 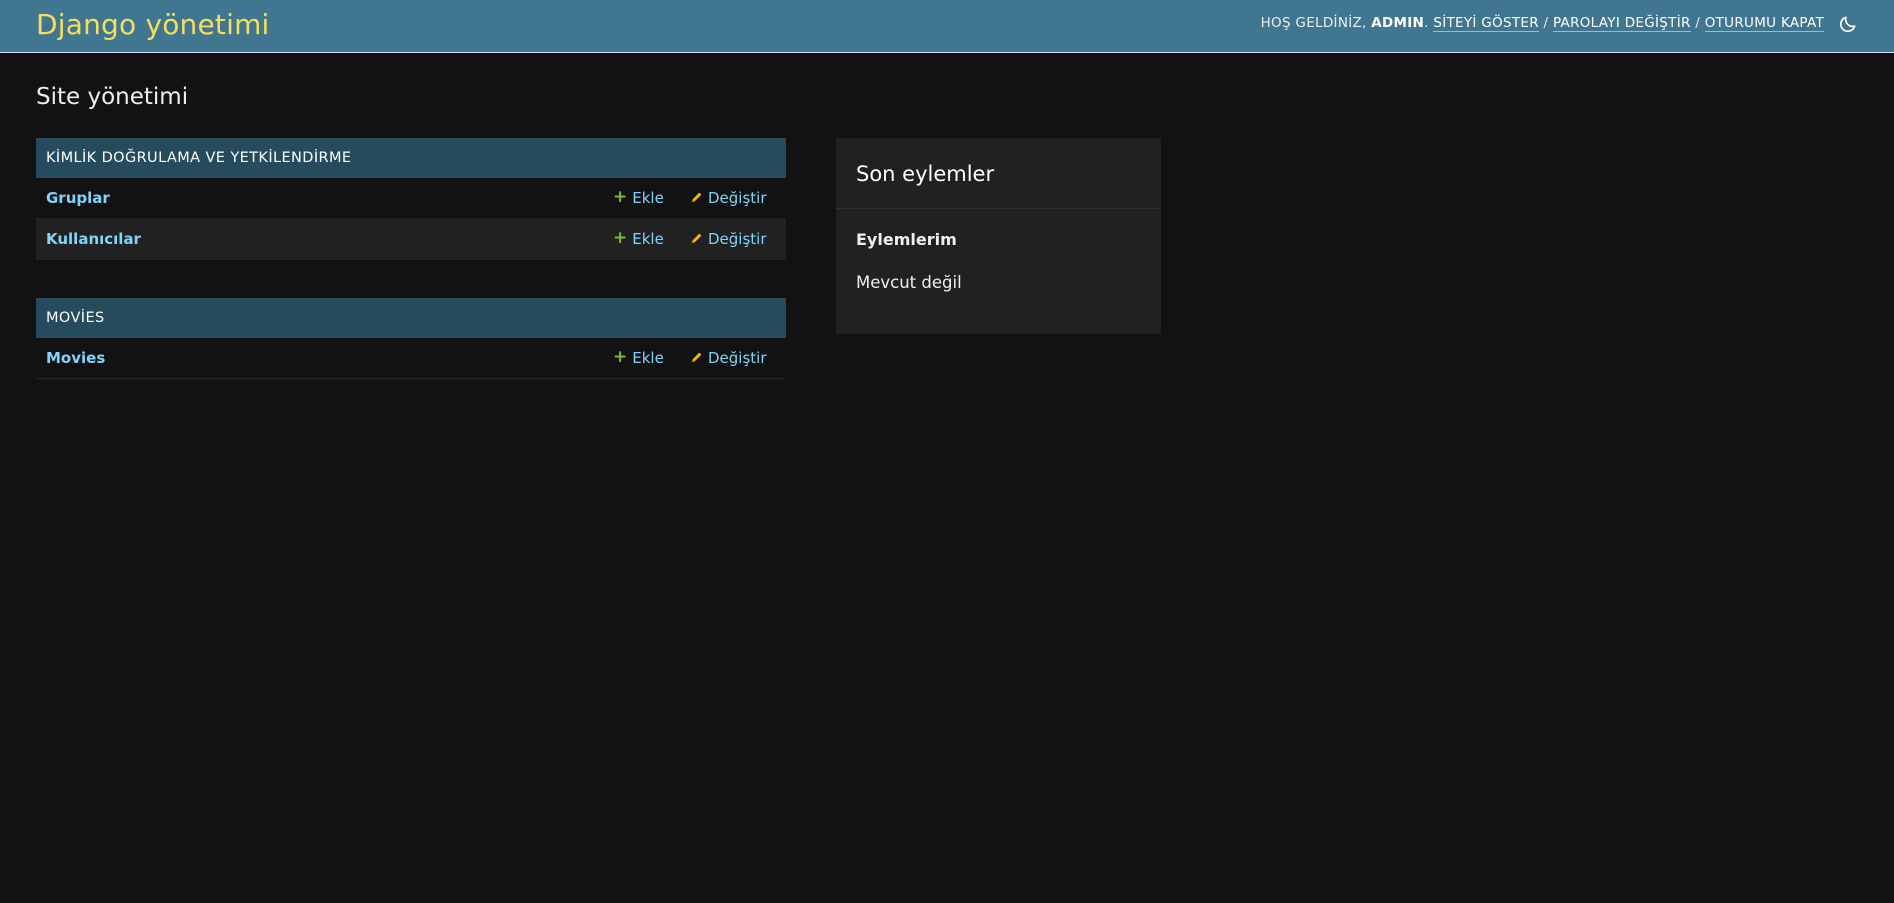 What do you see at coordinates (411, 318) in the screenshot?
I see `module-caption: MOVİES` at bounding box center [411, 318].